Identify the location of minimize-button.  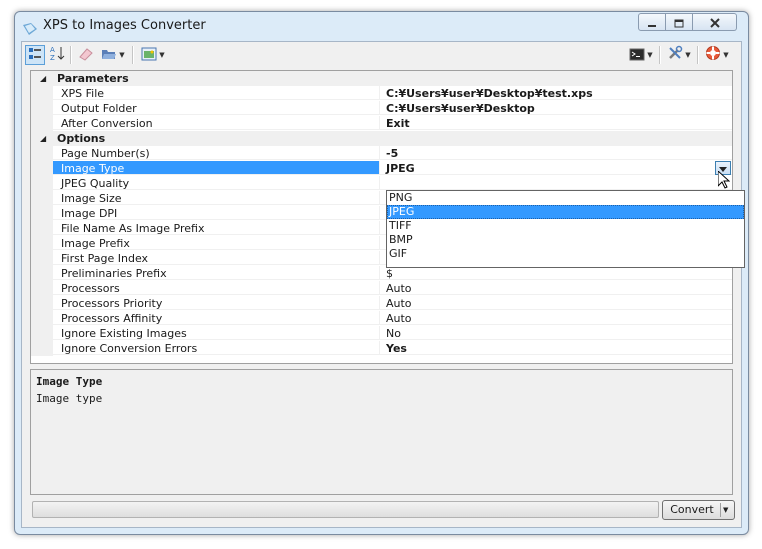
(652, 22).